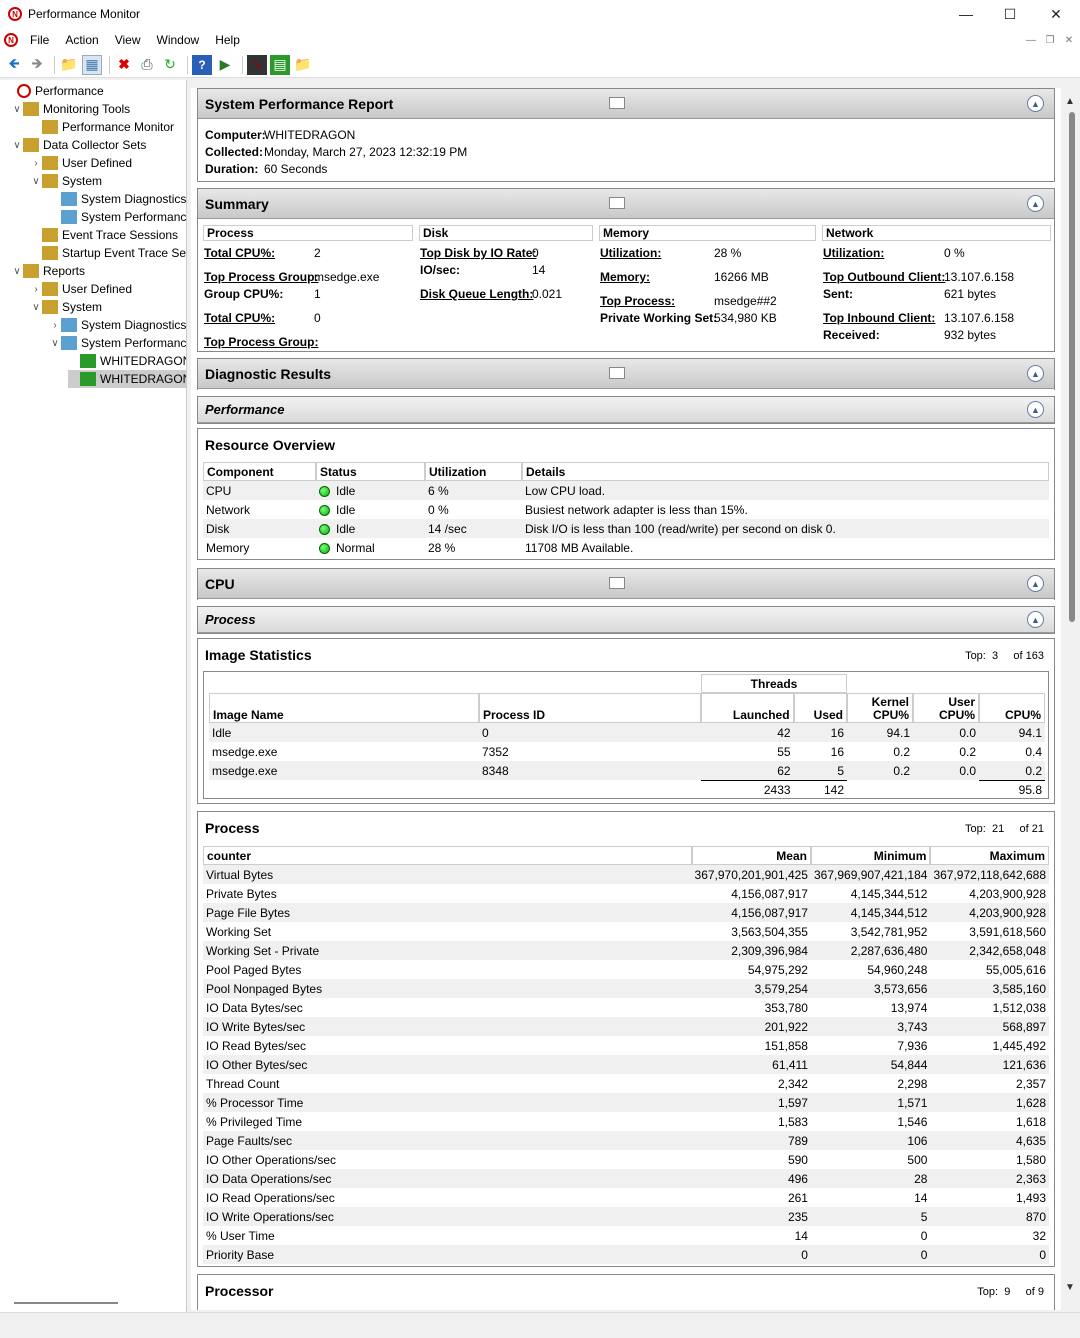 The width and height of the screenshot is (1080, 1338). Describe the element at coordinates (104, 235) in the screenshot. I see `tree-item: Event Trace Sessions` at that location.